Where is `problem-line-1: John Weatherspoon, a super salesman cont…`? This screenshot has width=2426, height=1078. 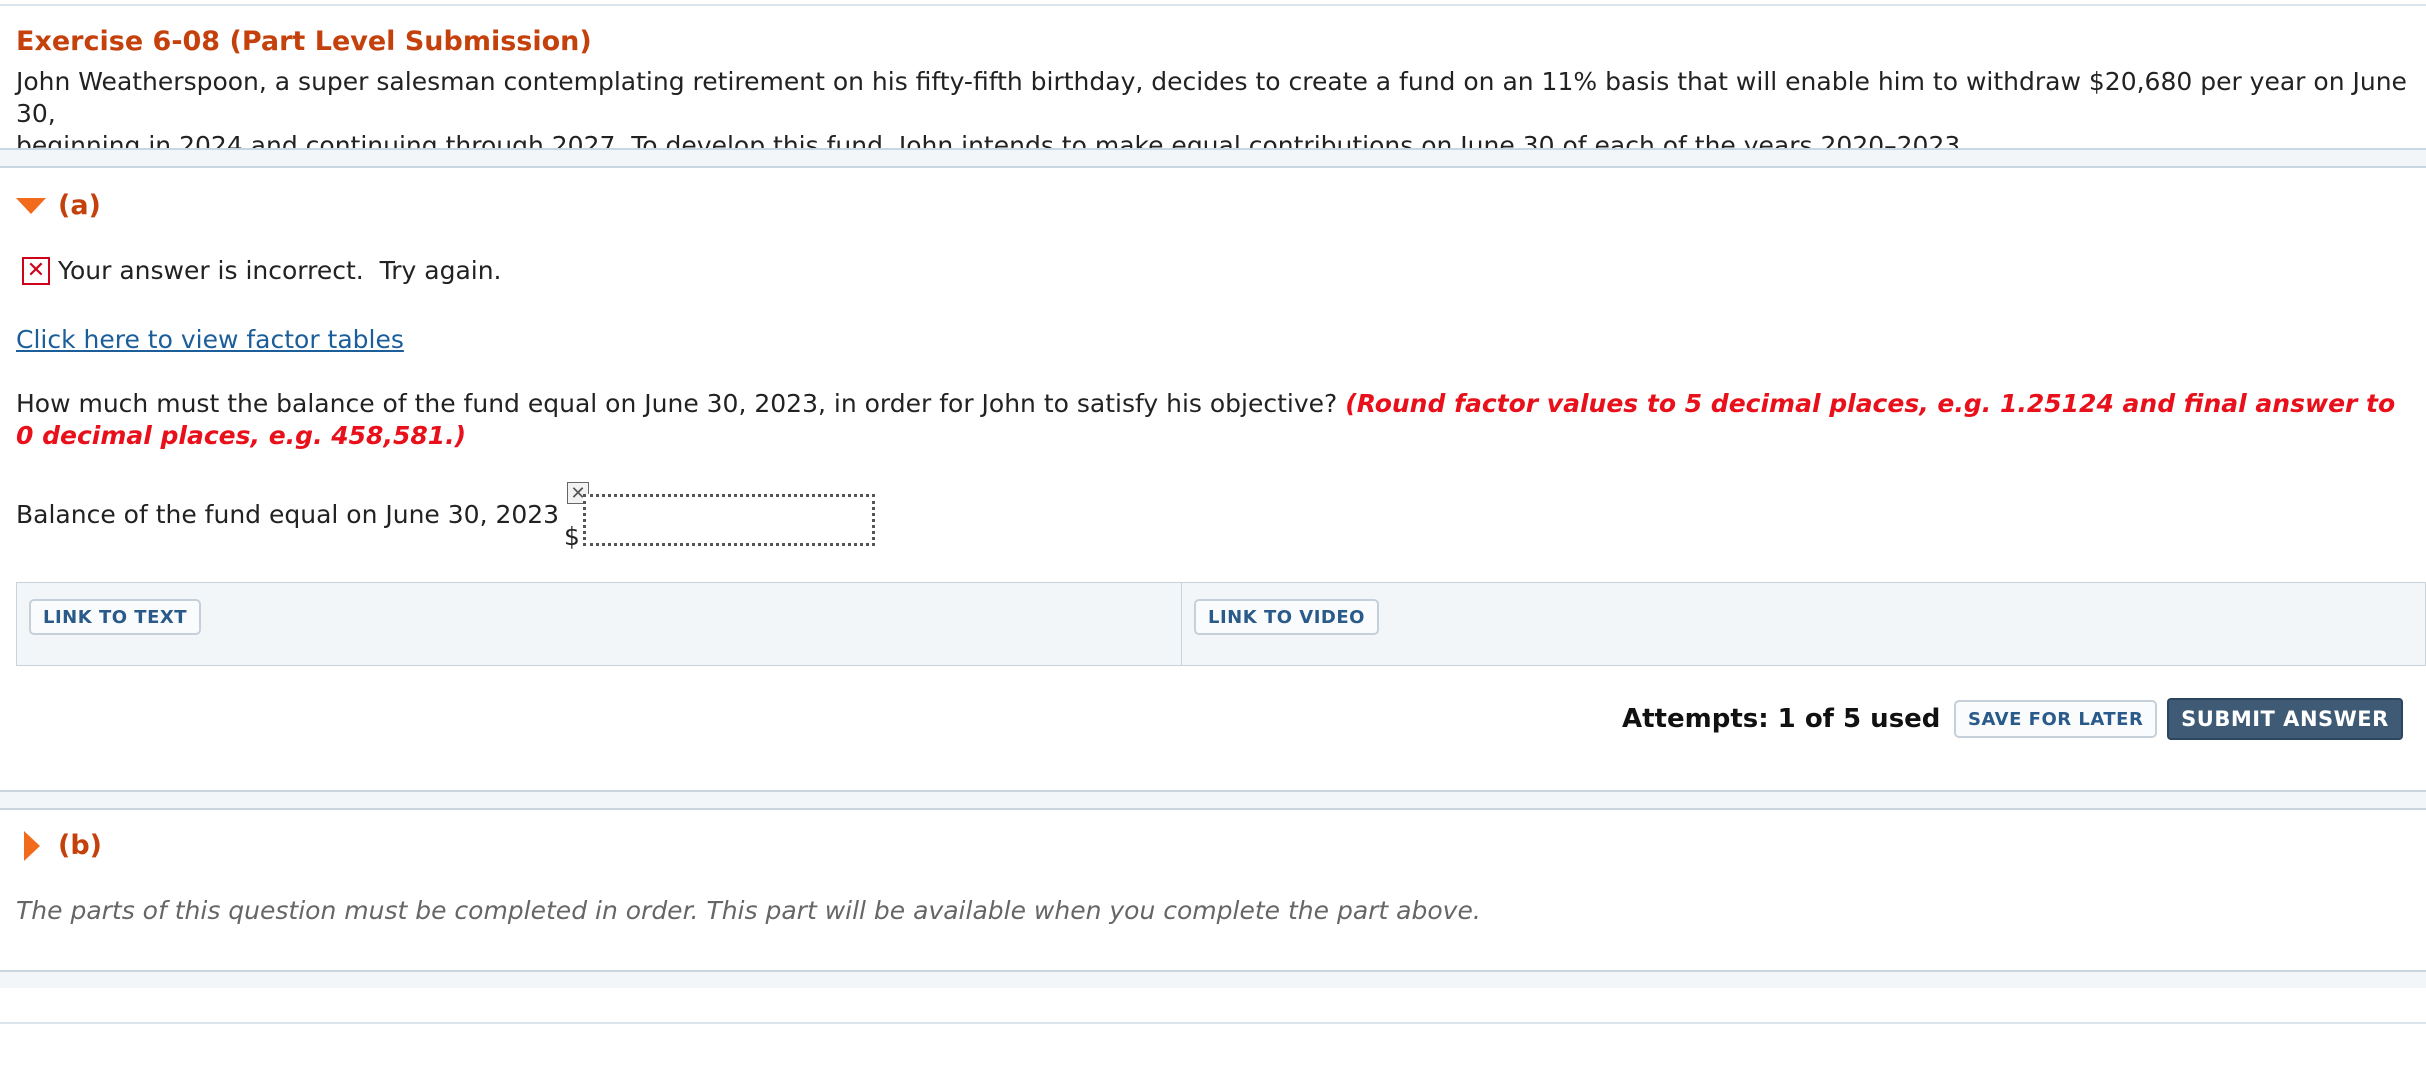
problem-line-1: John Weatherspoon, a super salesman cont… is located at coordinates (1211, 97).